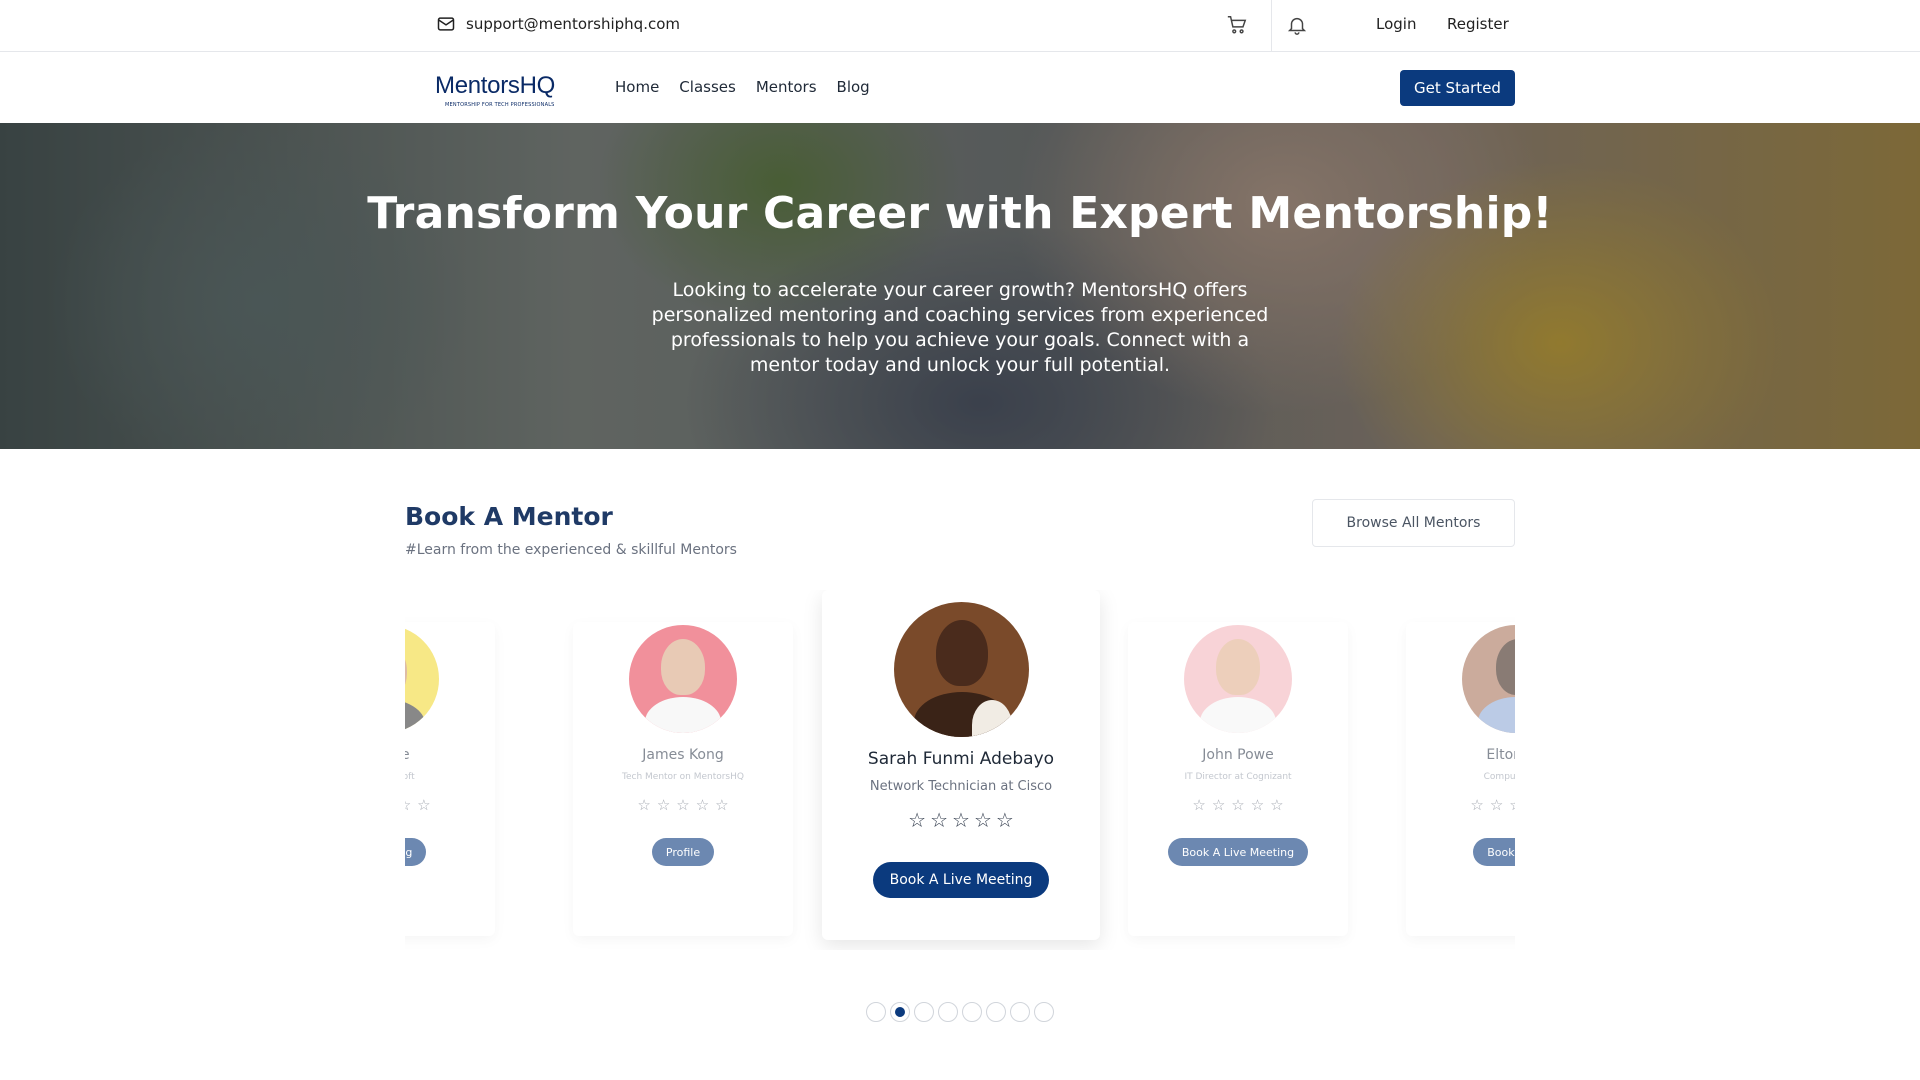 Image resolution: width=1920 pixels, height=1080 pixels. Describe the element at coordinates (707, 87) in the screenshot. I see `nav-link-classes: Classes` at that location.